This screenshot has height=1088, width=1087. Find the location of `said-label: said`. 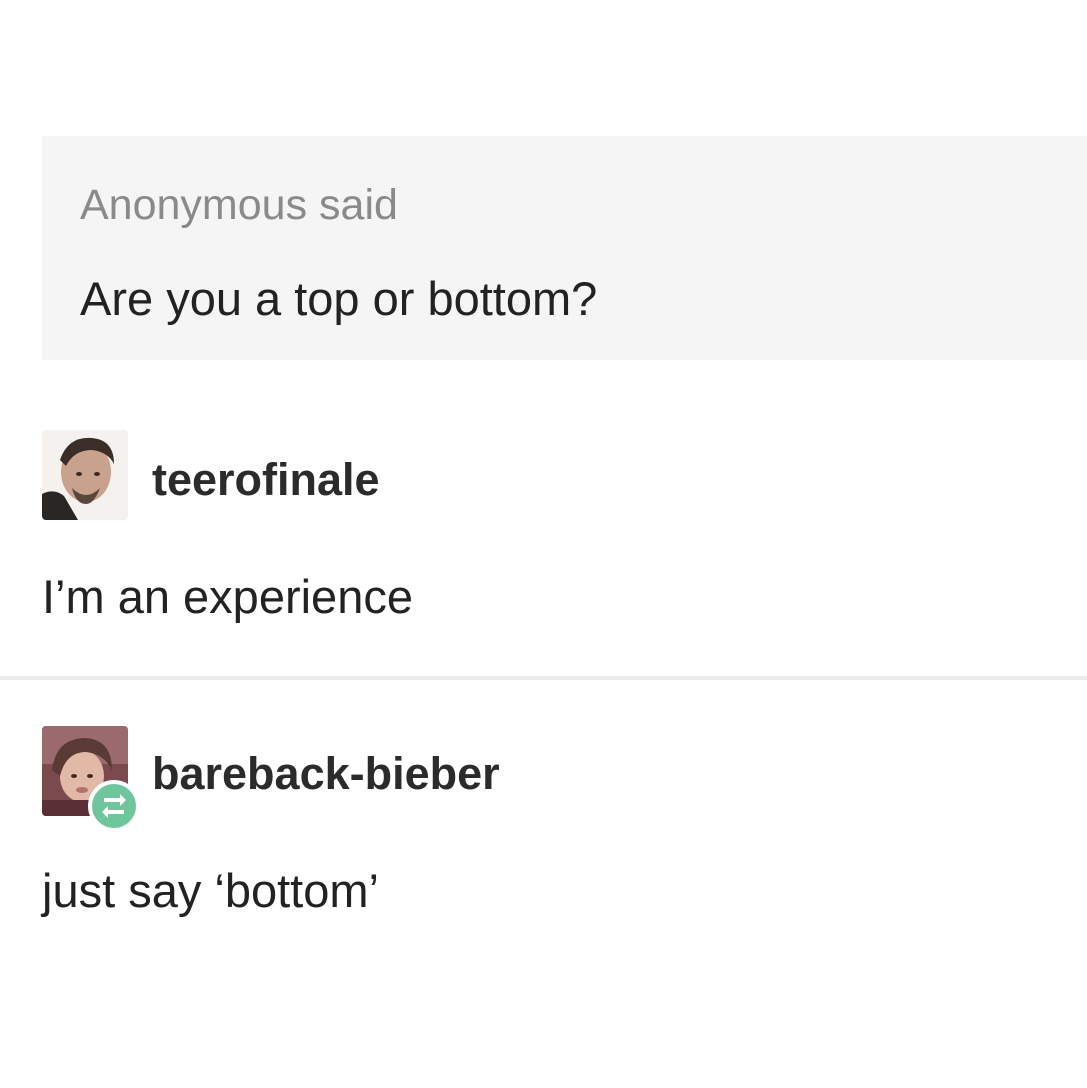

said-label: said is located at coordinates (358, 205).